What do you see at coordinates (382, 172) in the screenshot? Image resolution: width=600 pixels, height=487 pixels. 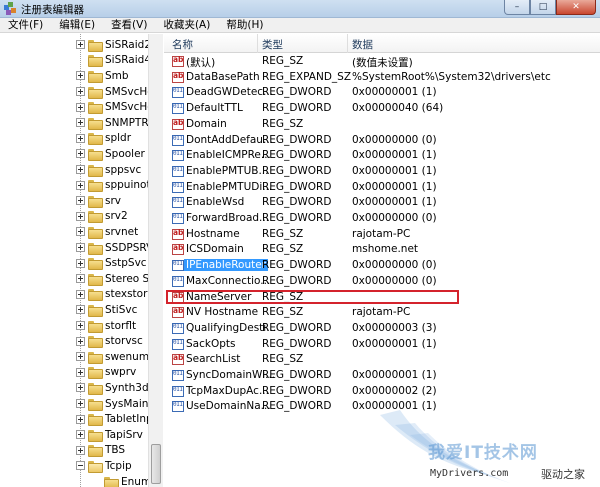 I see `value-row: EnablePMTUB...REG_DWORD 0x00000001 (1)` at bounding box center [382, 172].